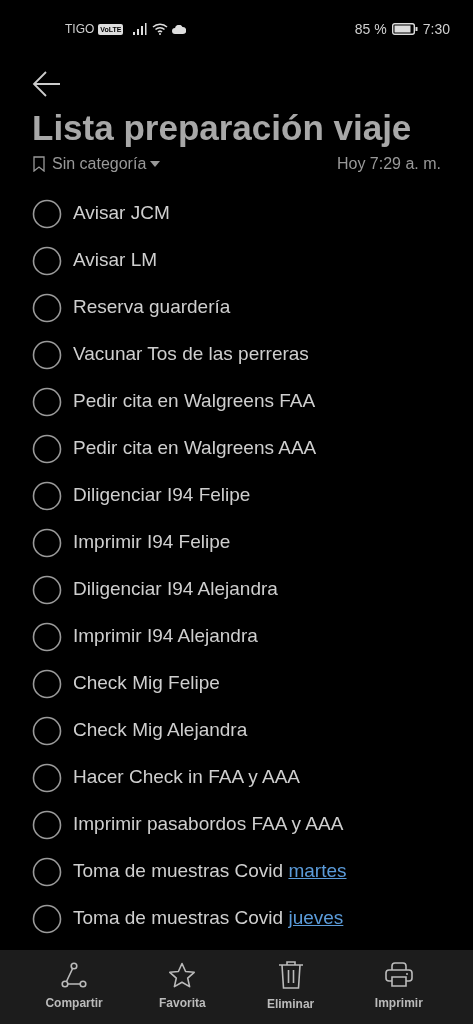 The width and height of the screenshot is (473, 1024). What do you see at coordinates (152, 542) in the screenshot?
I see `checklist-item-text: Imprimir I94 Felipe` at bounding box center [152, 542].